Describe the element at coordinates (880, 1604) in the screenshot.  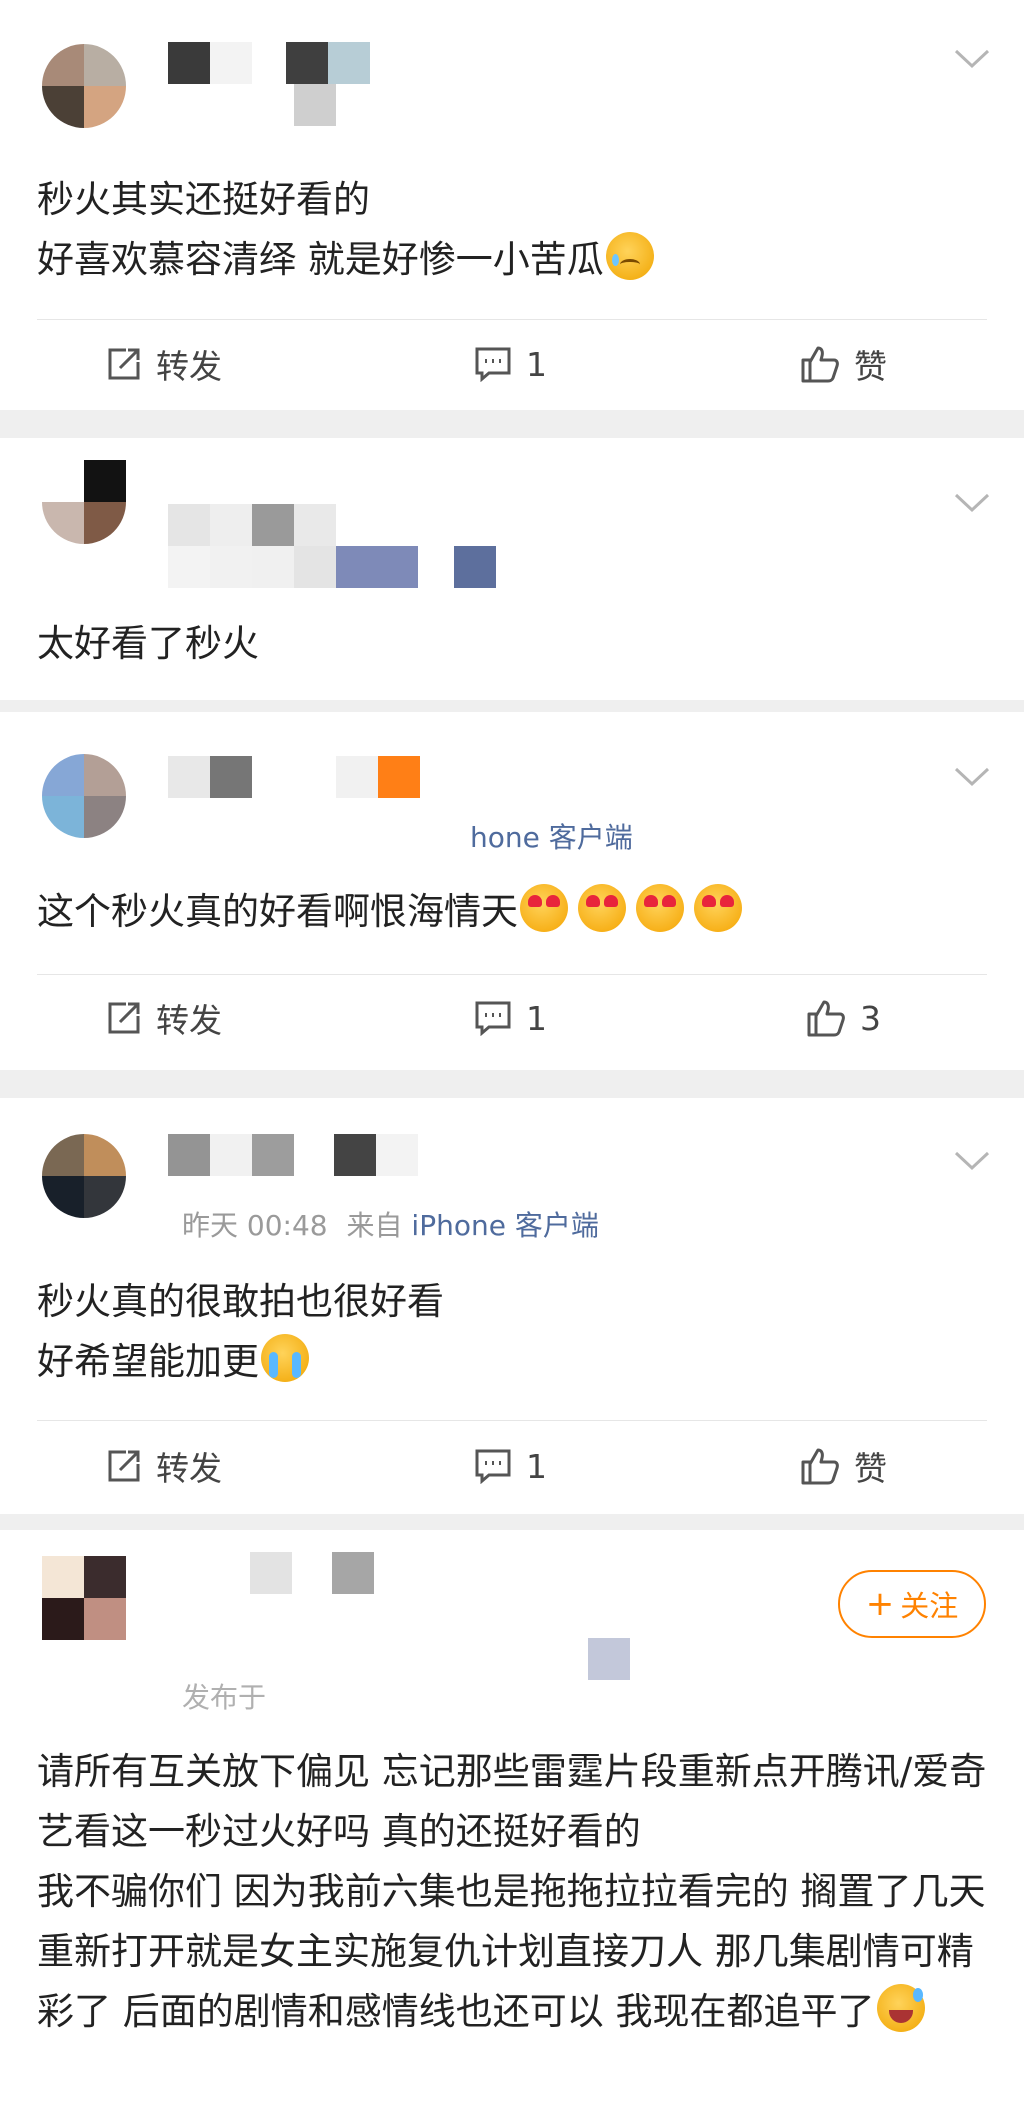
I see `plus-icon: +` at that location.